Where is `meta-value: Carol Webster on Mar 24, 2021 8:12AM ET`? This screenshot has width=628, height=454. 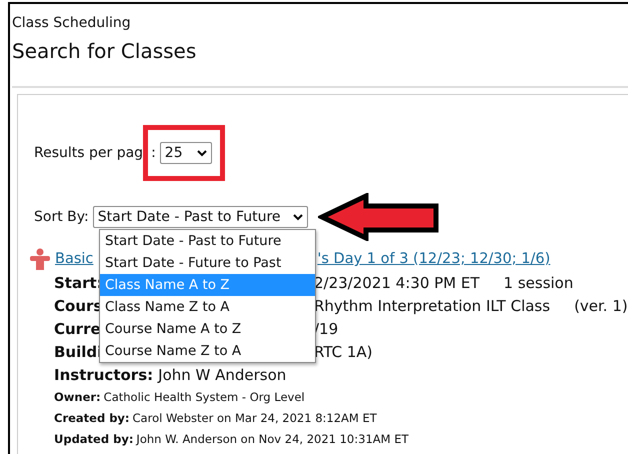
meta-value: Carol Webster on Mar 24, 2021 8:12AM ET is located at coordinates (254, 417).